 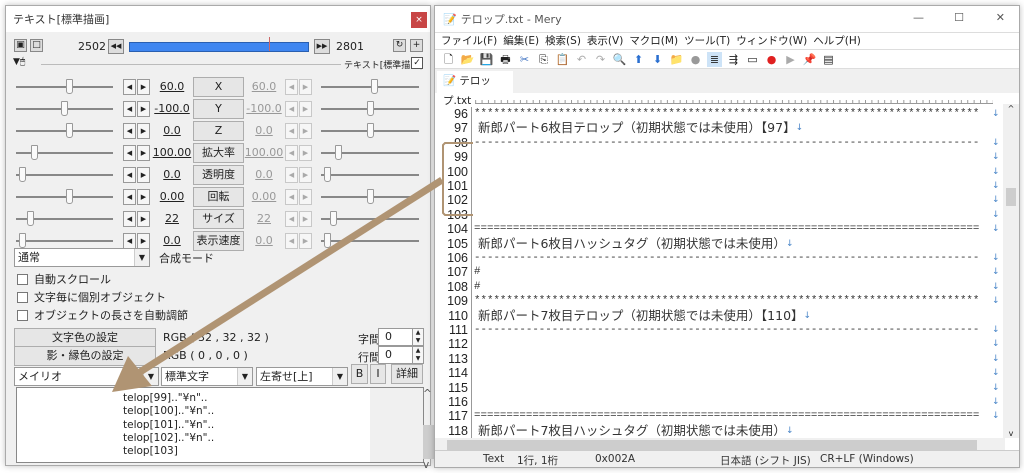 I want to click on close-button: ×, so click(x=419, y=20).